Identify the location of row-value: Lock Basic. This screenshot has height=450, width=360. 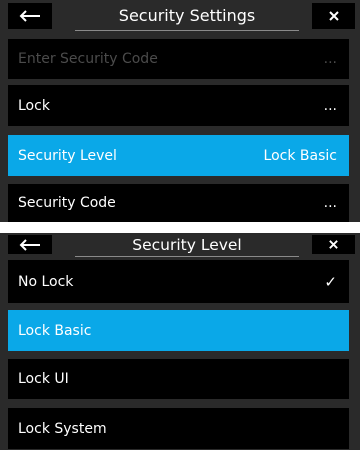
(300, 155).